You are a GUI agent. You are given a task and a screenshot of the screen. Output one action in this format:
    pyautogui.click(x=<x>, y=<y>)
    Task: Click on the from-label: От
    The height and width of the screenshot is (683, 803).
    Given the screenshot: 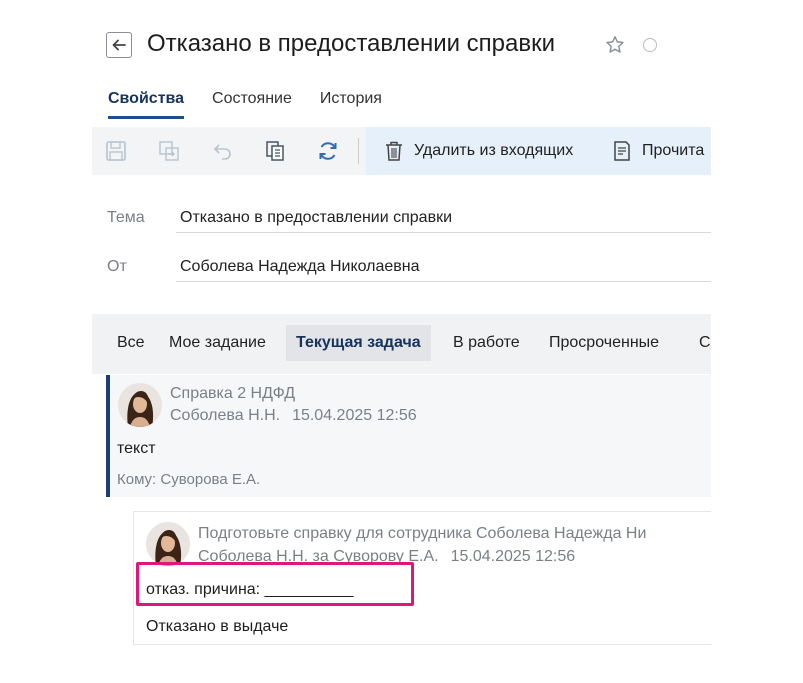 What is the action you would take?
    pyautogui.click(x=117, y=266)
    